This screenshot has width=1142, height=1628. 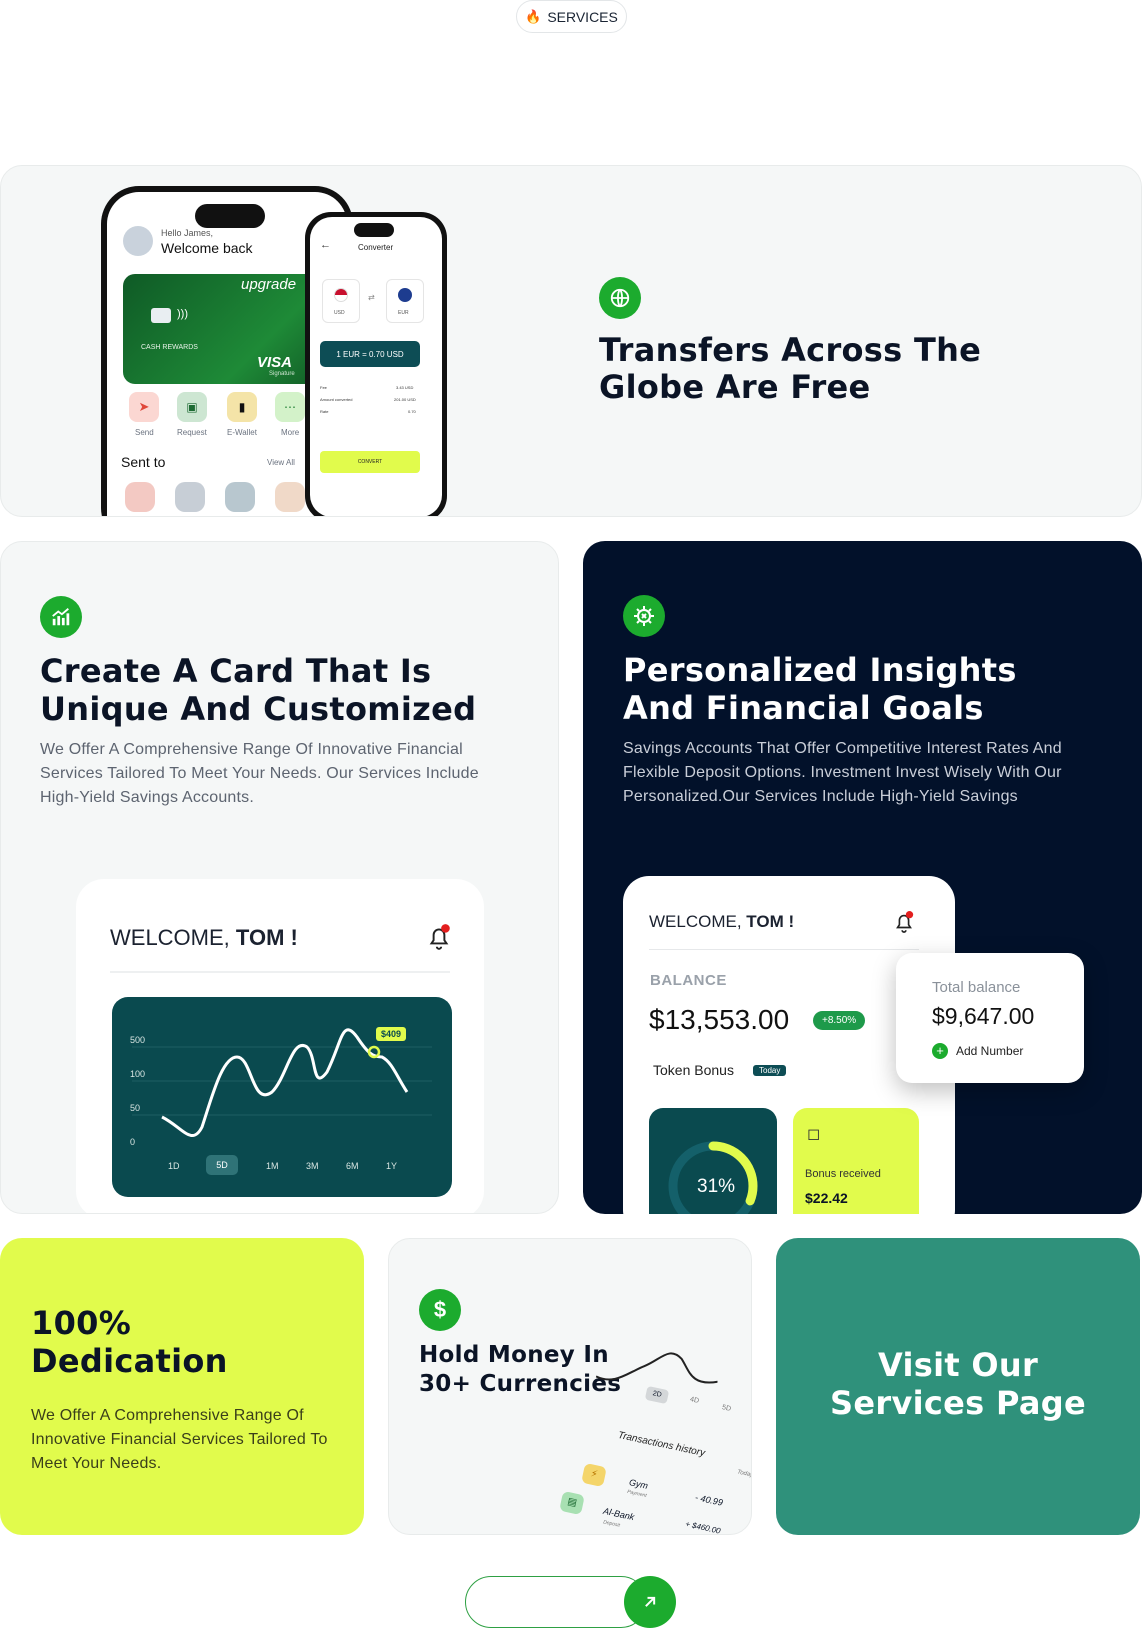 What do you see at coordinates (290, 407) in the screenshot?
I see `more-icon: ⋯` at bounding box center [290, 407].